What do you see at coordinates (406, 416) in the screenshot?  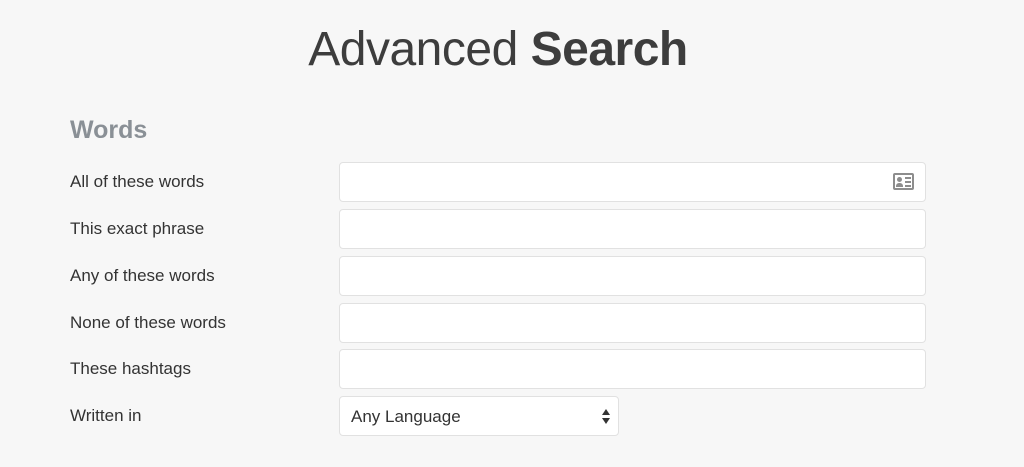 I see `language-select-value: Any Language` at bounding box center [406, 416].